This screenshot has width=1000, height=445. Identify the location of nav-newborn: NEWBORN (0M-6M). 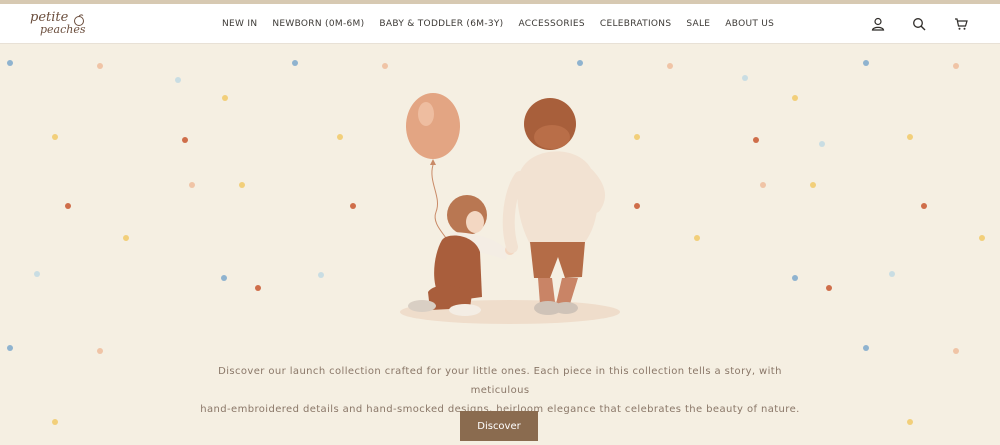
(318, 24).